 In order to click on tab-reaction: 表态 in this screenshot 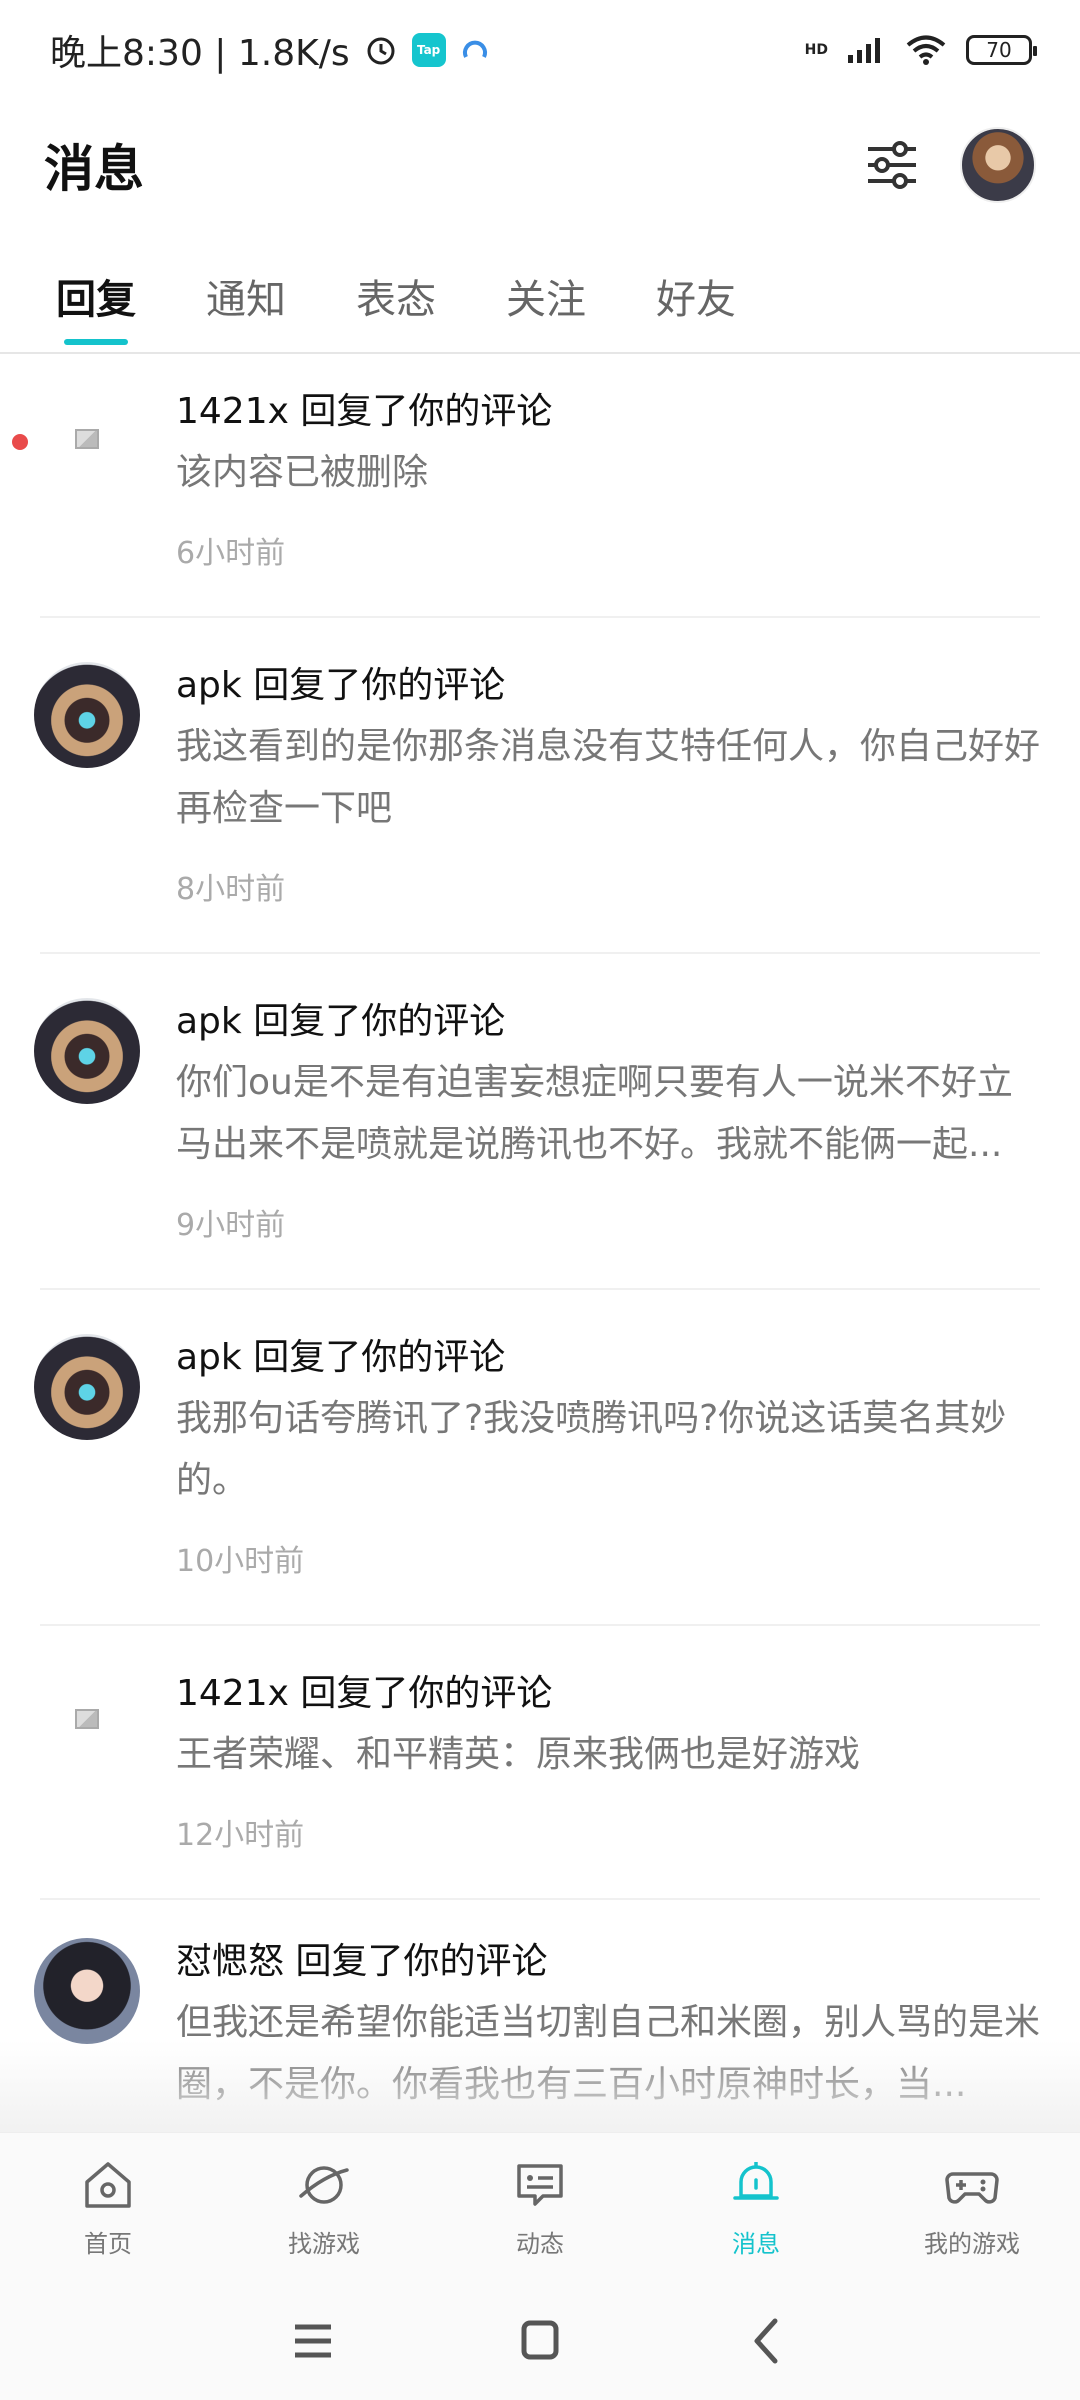, I will do `click(396, 296)`.